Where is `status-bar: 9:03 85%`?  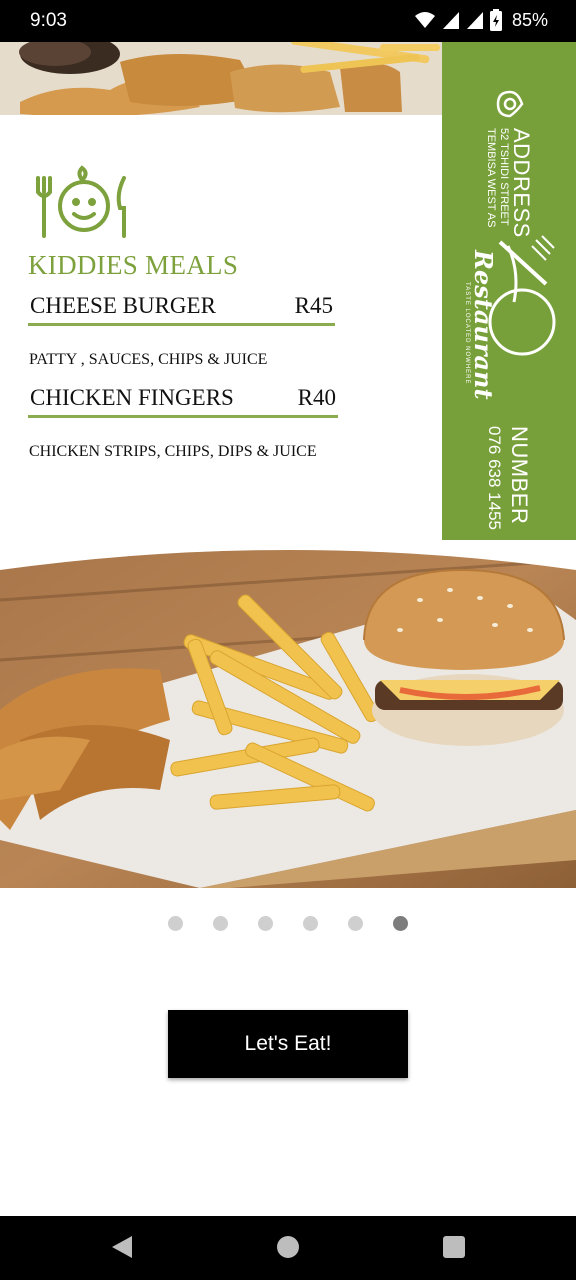 status-bar: 9:03 85% is located at coordinates (288, 21).